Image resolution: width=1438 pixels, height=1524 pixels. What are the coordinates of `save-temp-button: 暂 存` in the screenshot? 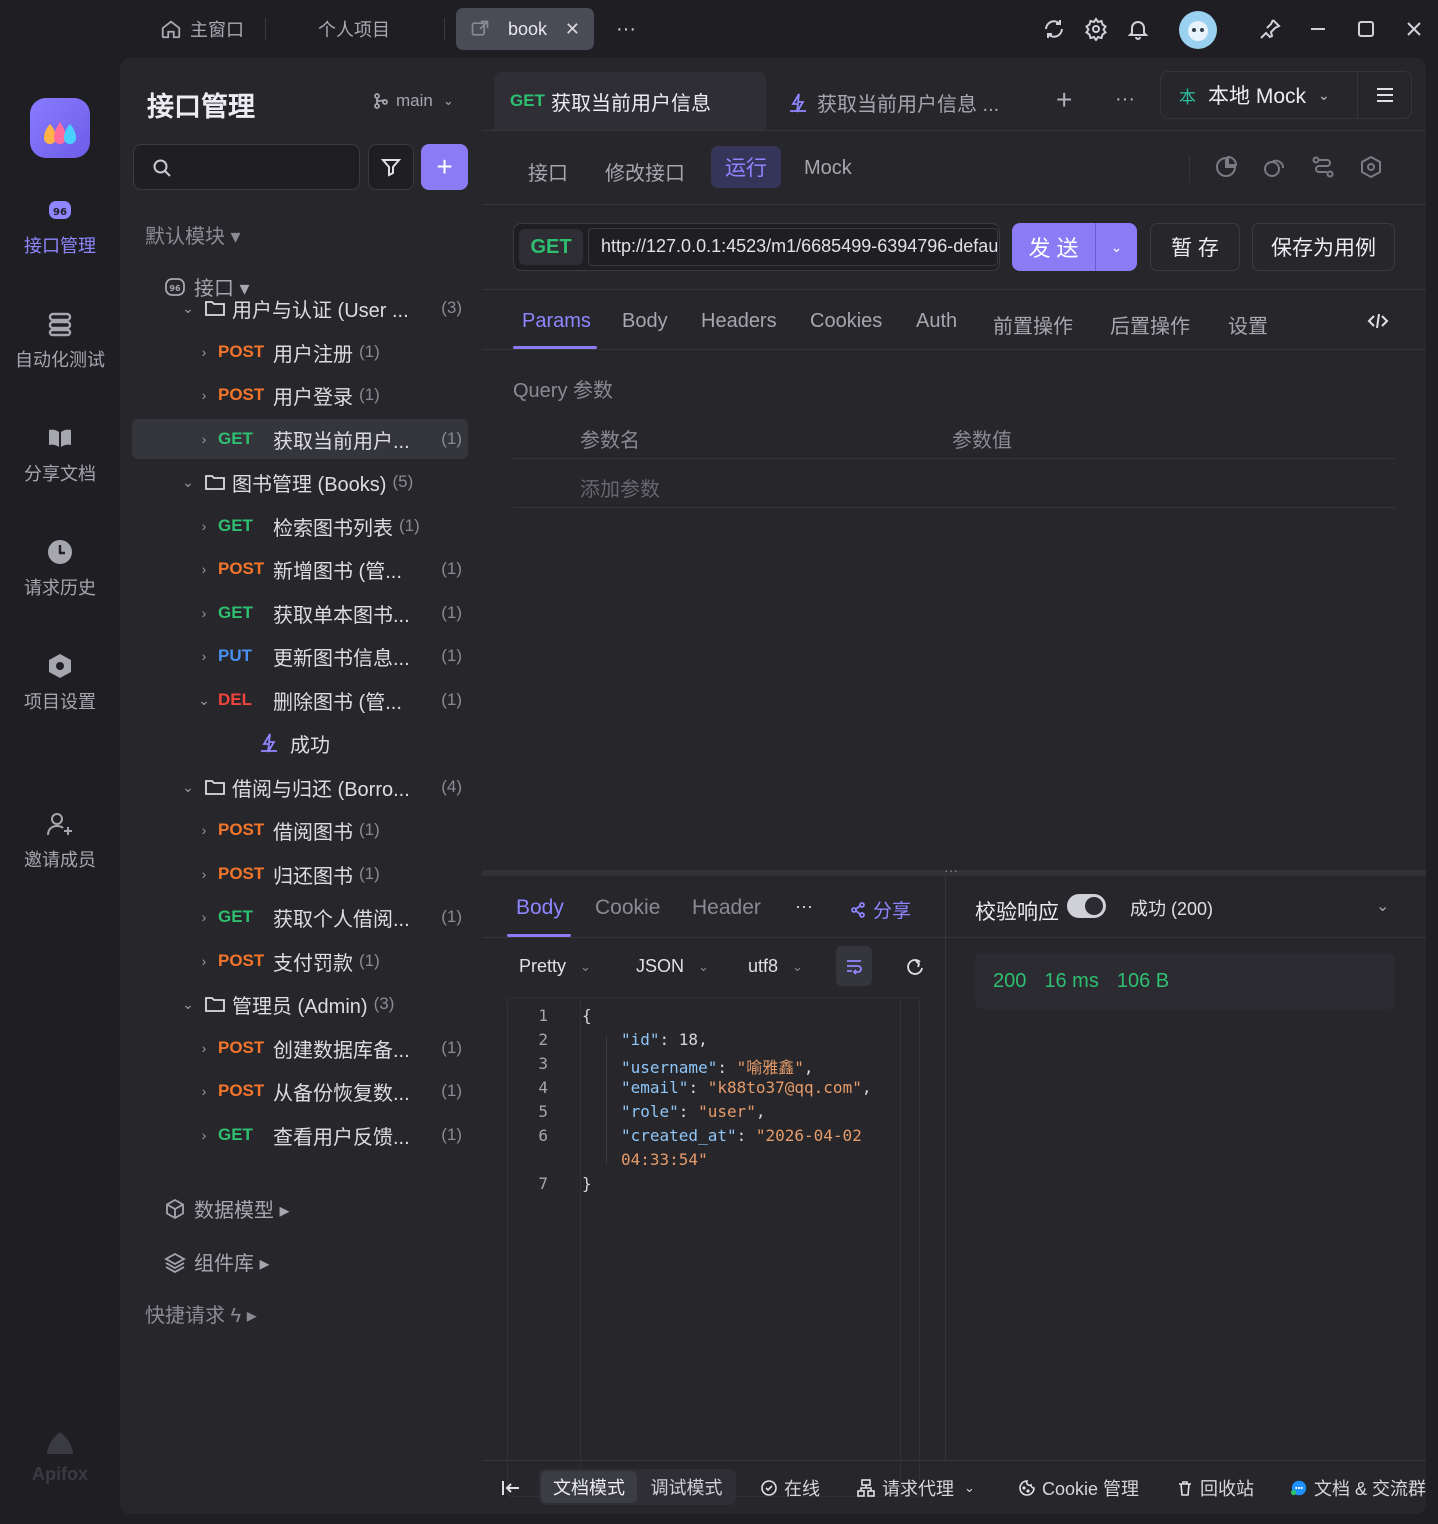 It's located at (1195, 247).